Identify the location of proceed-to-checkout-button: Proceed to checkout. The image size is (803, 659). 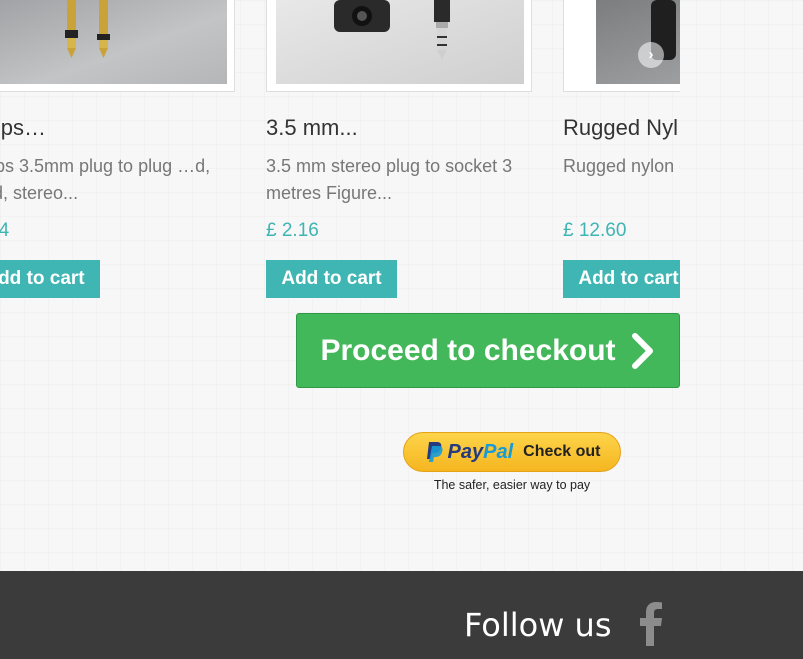
(488, 350).